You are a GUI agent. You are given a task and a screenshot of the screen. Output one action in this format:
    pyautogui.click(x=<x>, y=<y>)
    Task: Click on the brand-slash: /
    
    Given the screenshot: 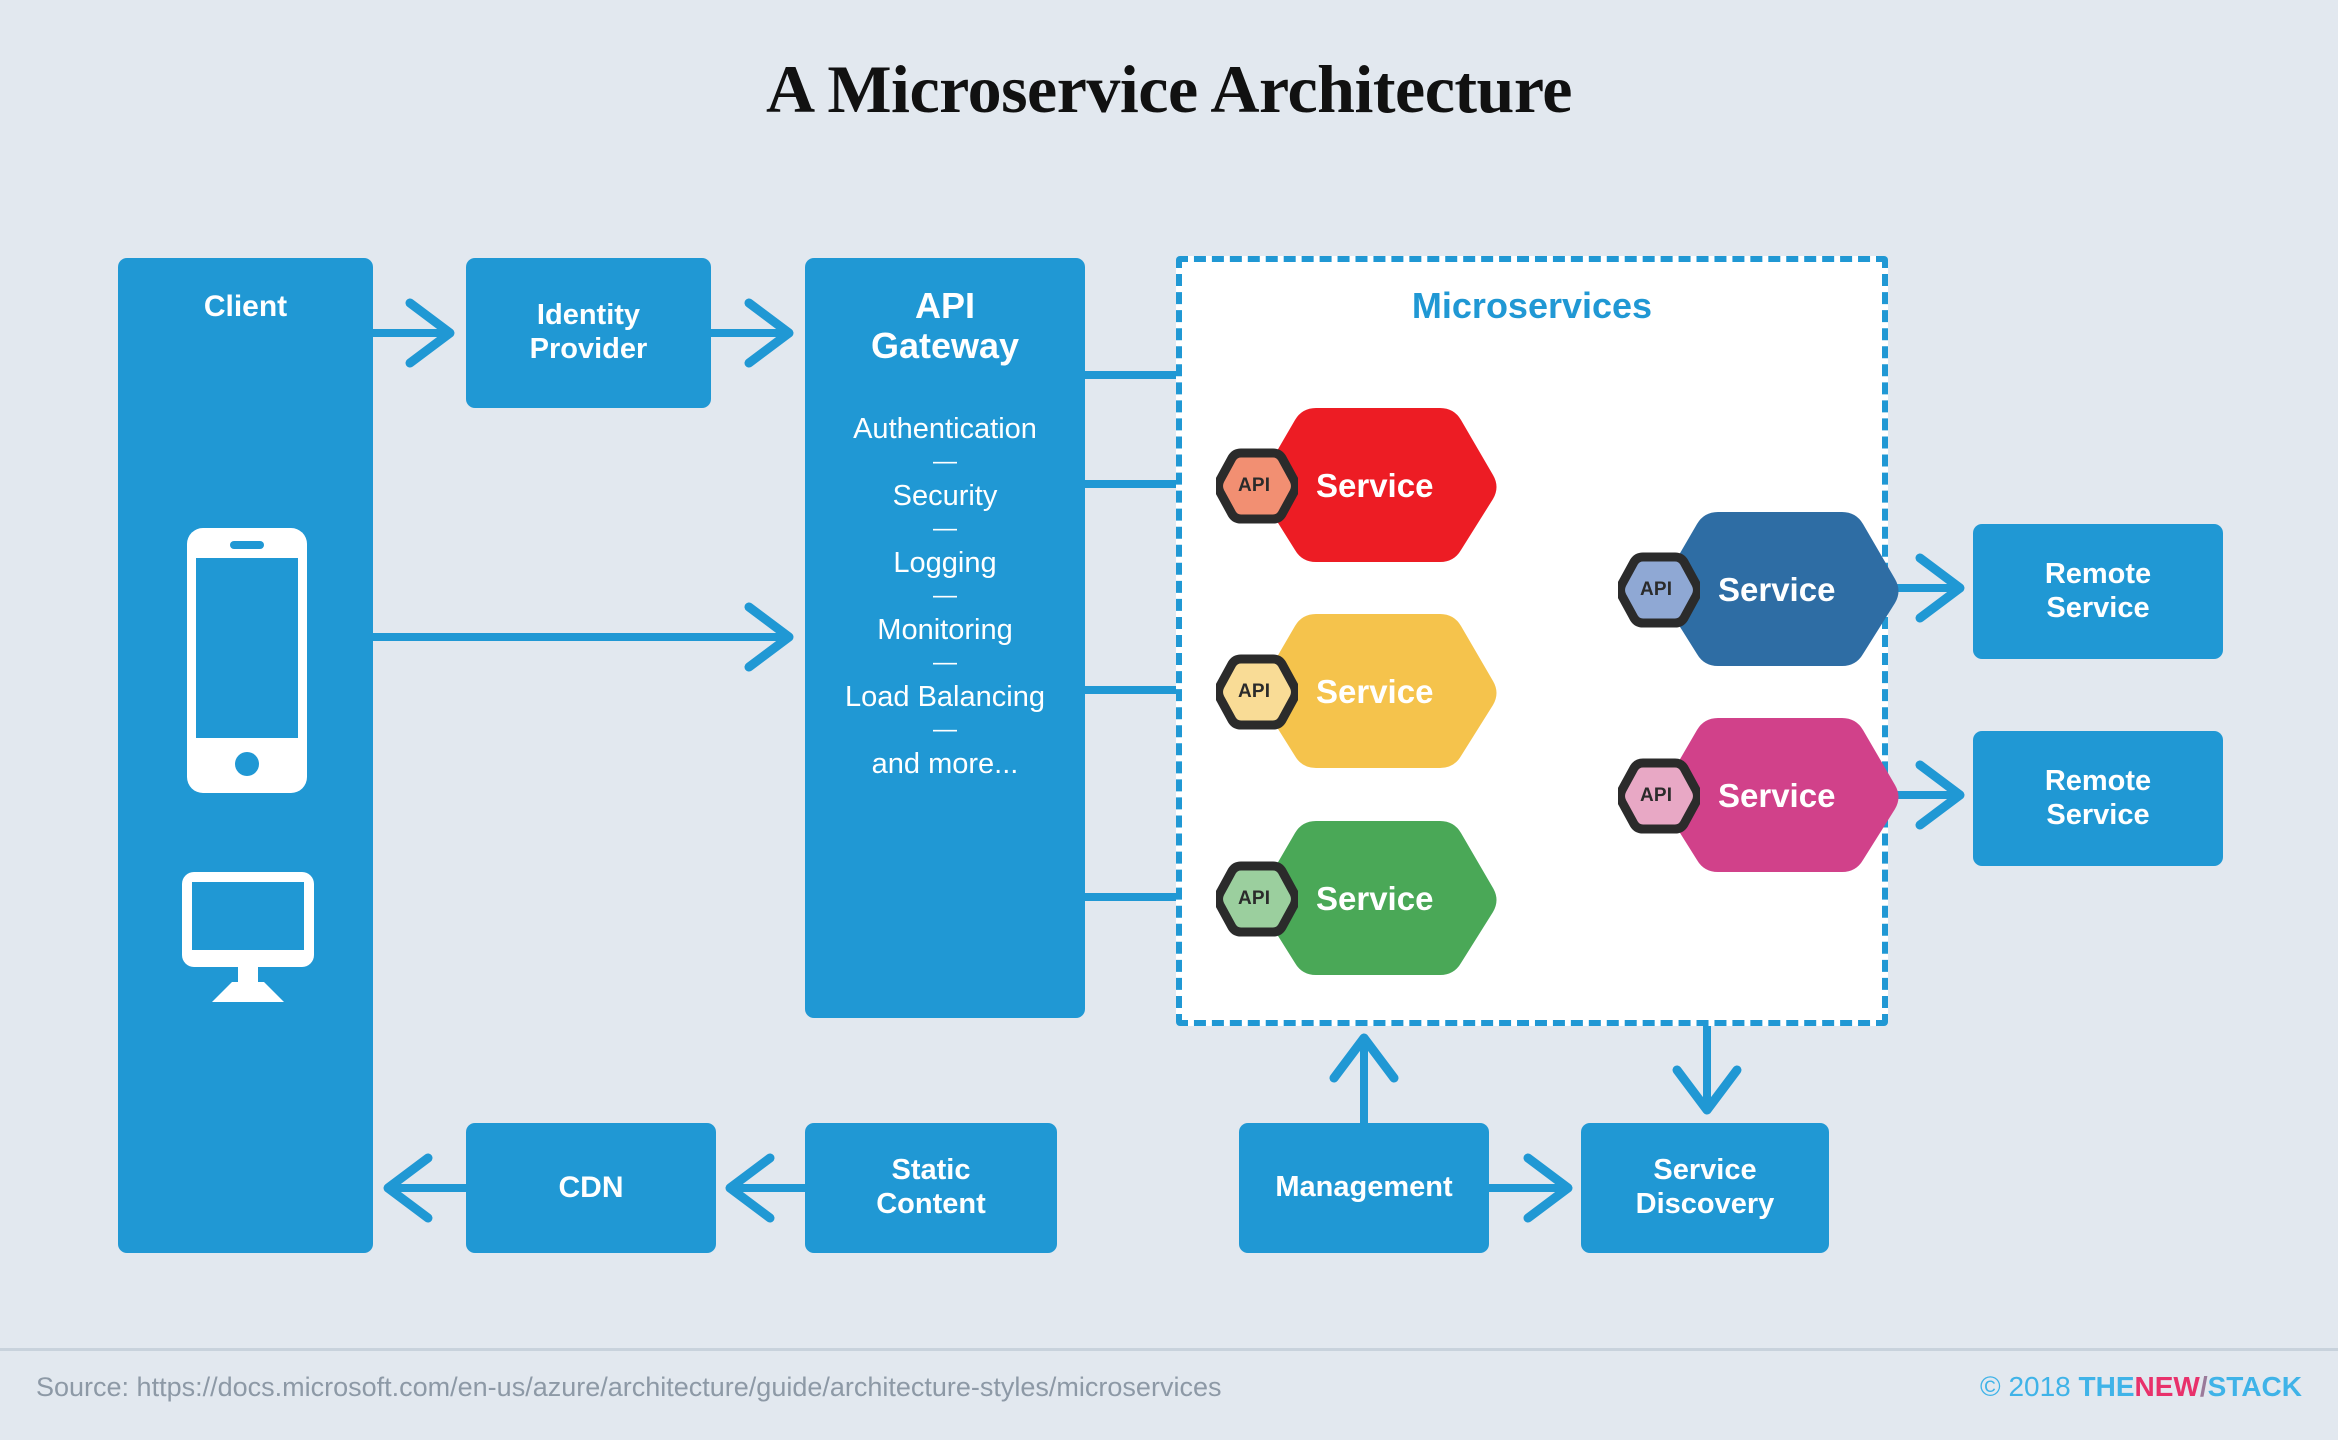 What is the action you would take?
    pyautogui.click(x=2203, y=1386)
    